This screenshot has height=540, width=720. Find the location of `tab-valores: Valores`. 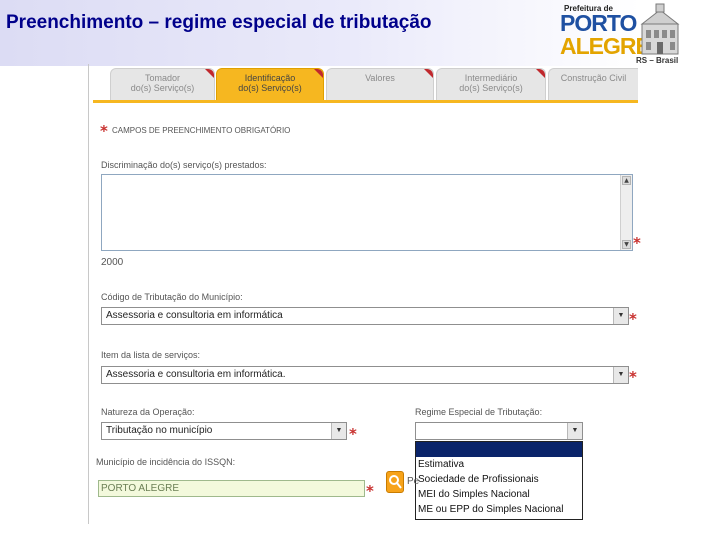

tab-valores: Valores is located at coordinates (380, 84).